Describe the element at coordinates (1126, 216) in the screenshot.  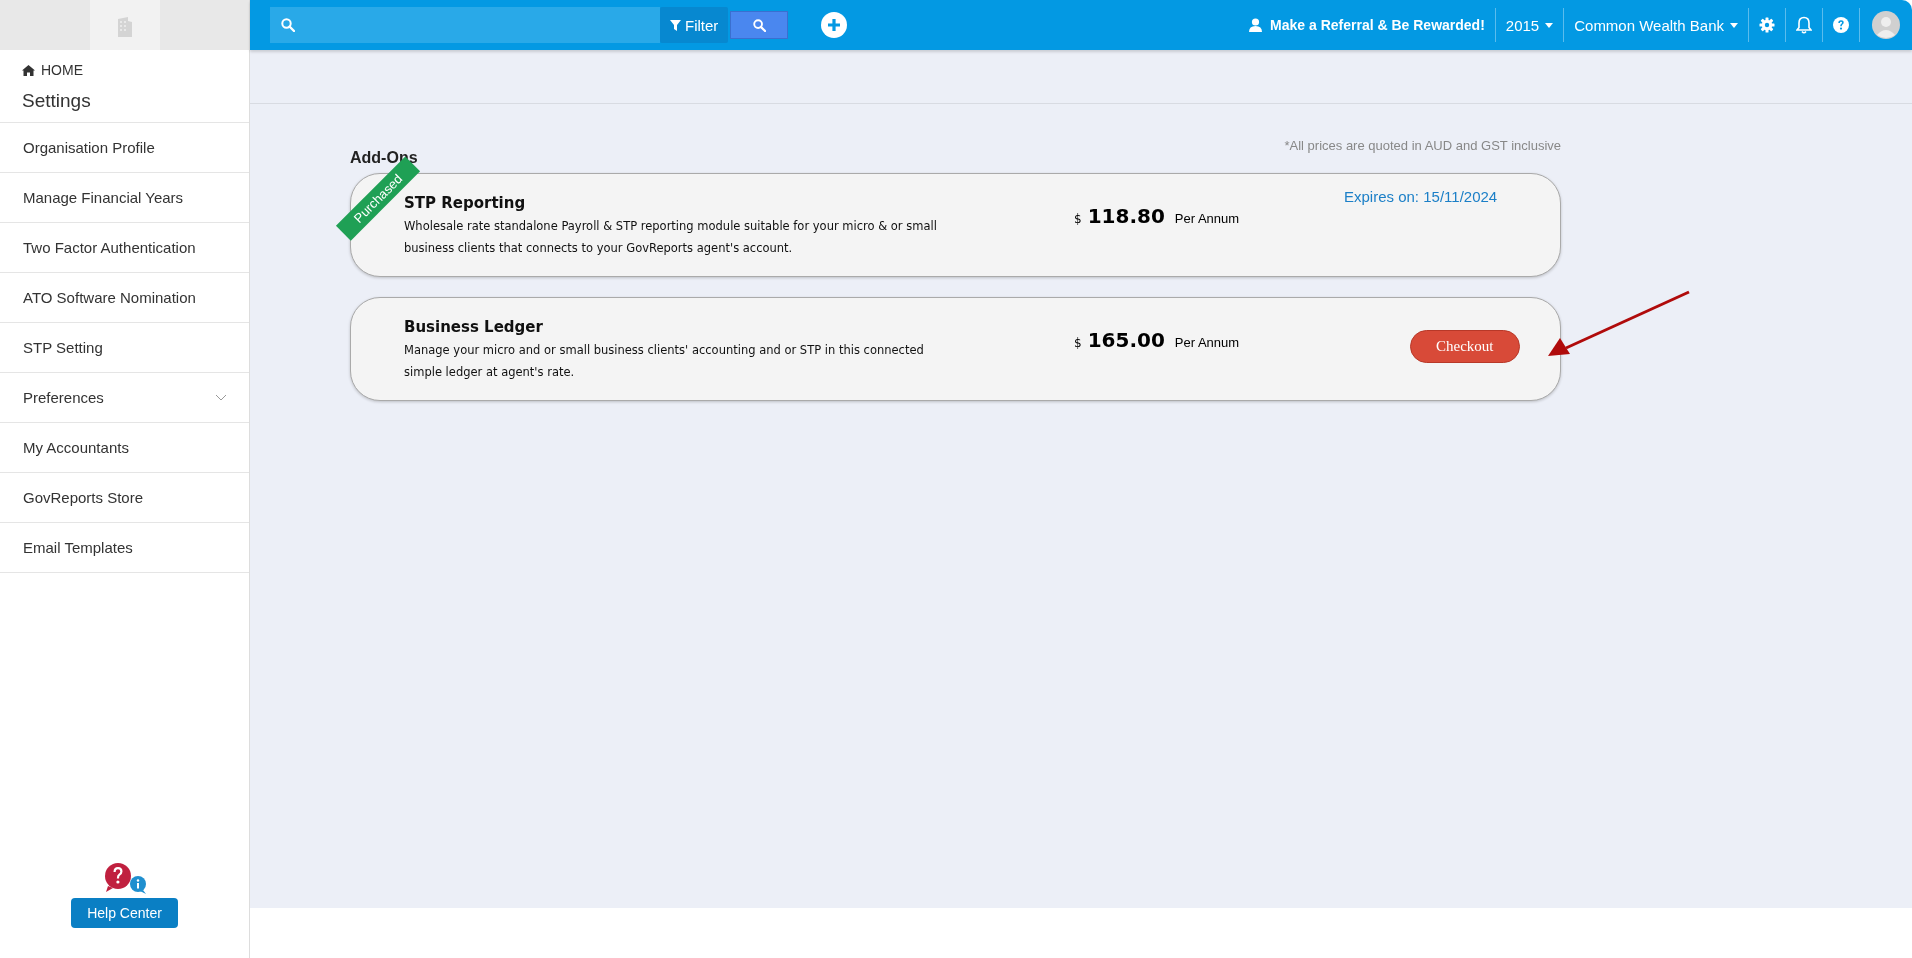
I see `price-amount: 118.80` at that location.